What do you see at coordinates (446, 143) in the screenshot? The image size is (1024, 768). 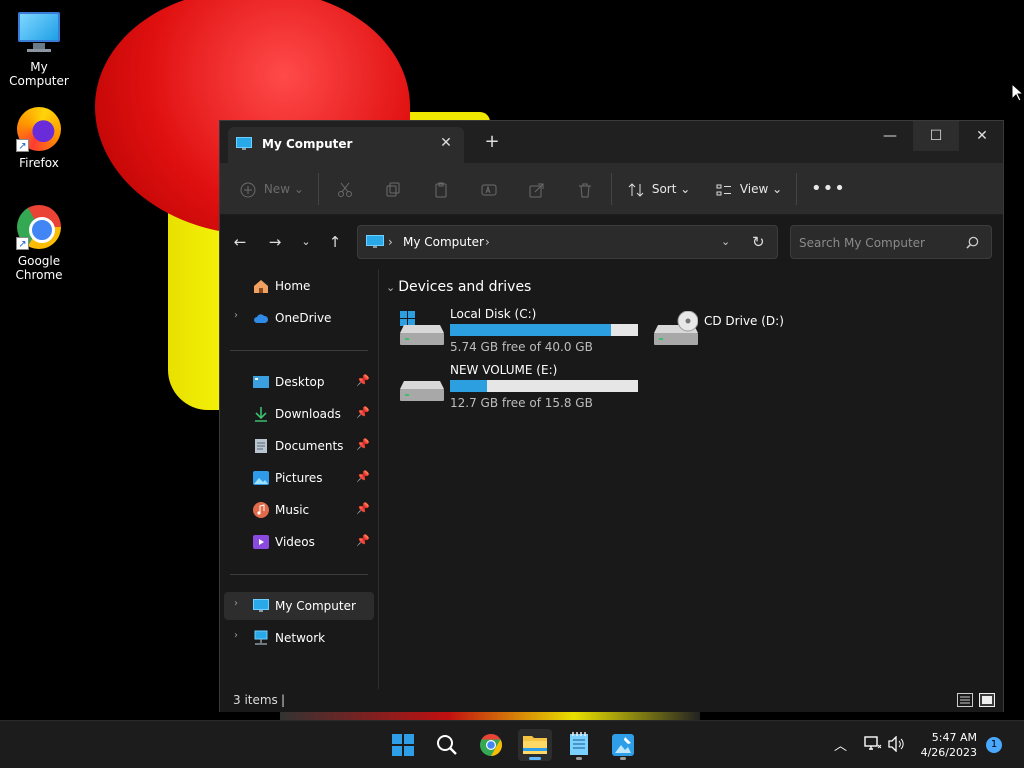 I see `close-tab-icon: ✕` at bounding box center [446, 143].